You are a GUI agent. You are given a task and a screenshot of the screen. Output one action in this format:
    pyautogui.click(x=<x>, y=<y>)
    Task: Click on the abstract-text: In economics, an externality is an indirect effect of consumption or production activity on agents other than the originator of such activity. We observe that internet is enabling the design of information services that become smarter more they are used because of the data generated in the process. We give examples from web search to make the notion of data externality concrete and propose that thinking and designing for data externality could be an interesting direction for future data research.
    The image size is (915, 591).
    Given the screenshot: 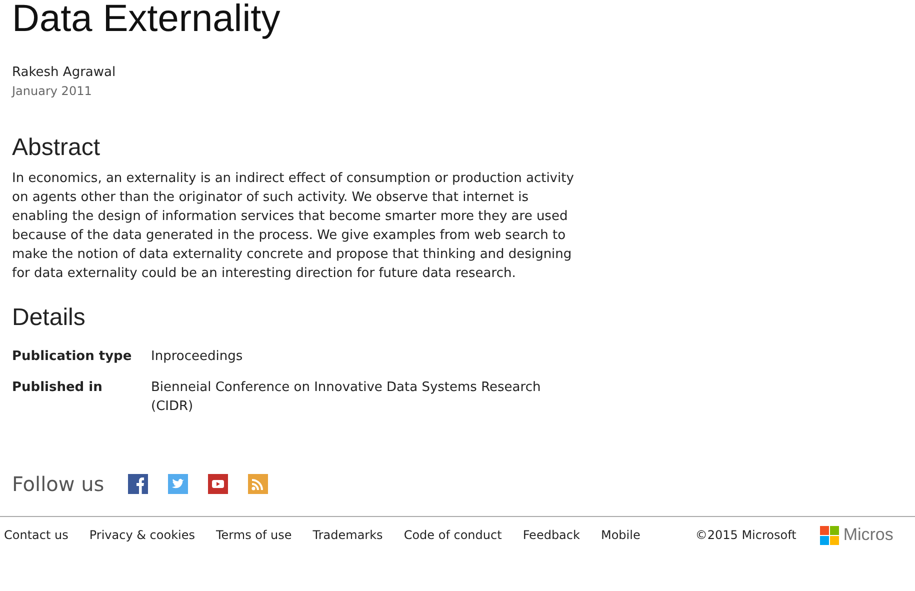 What is the action you would take?
    pyautogui.click(x=293, y=226)
    